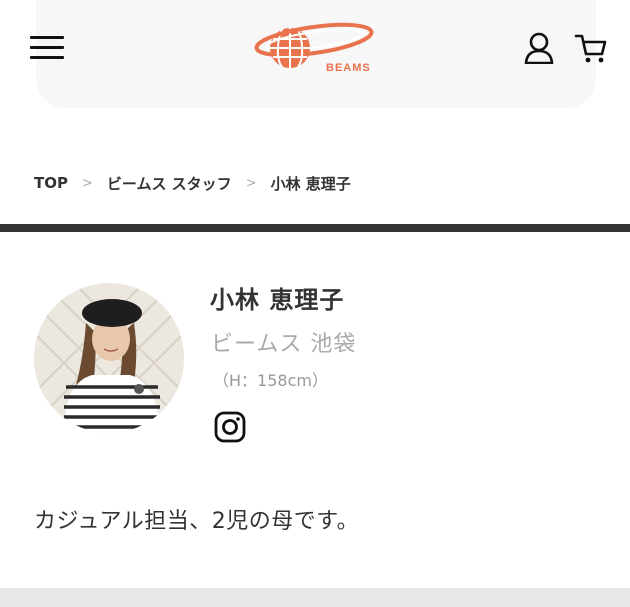  Describe the element at coordinates (277, 300) in the screenshot. I see `staff-name: 小林 恵理子` at that location.